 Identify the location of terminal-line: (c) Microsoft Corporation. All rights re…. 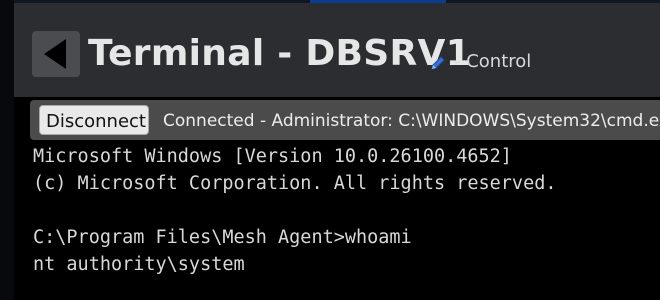
(295, 183).